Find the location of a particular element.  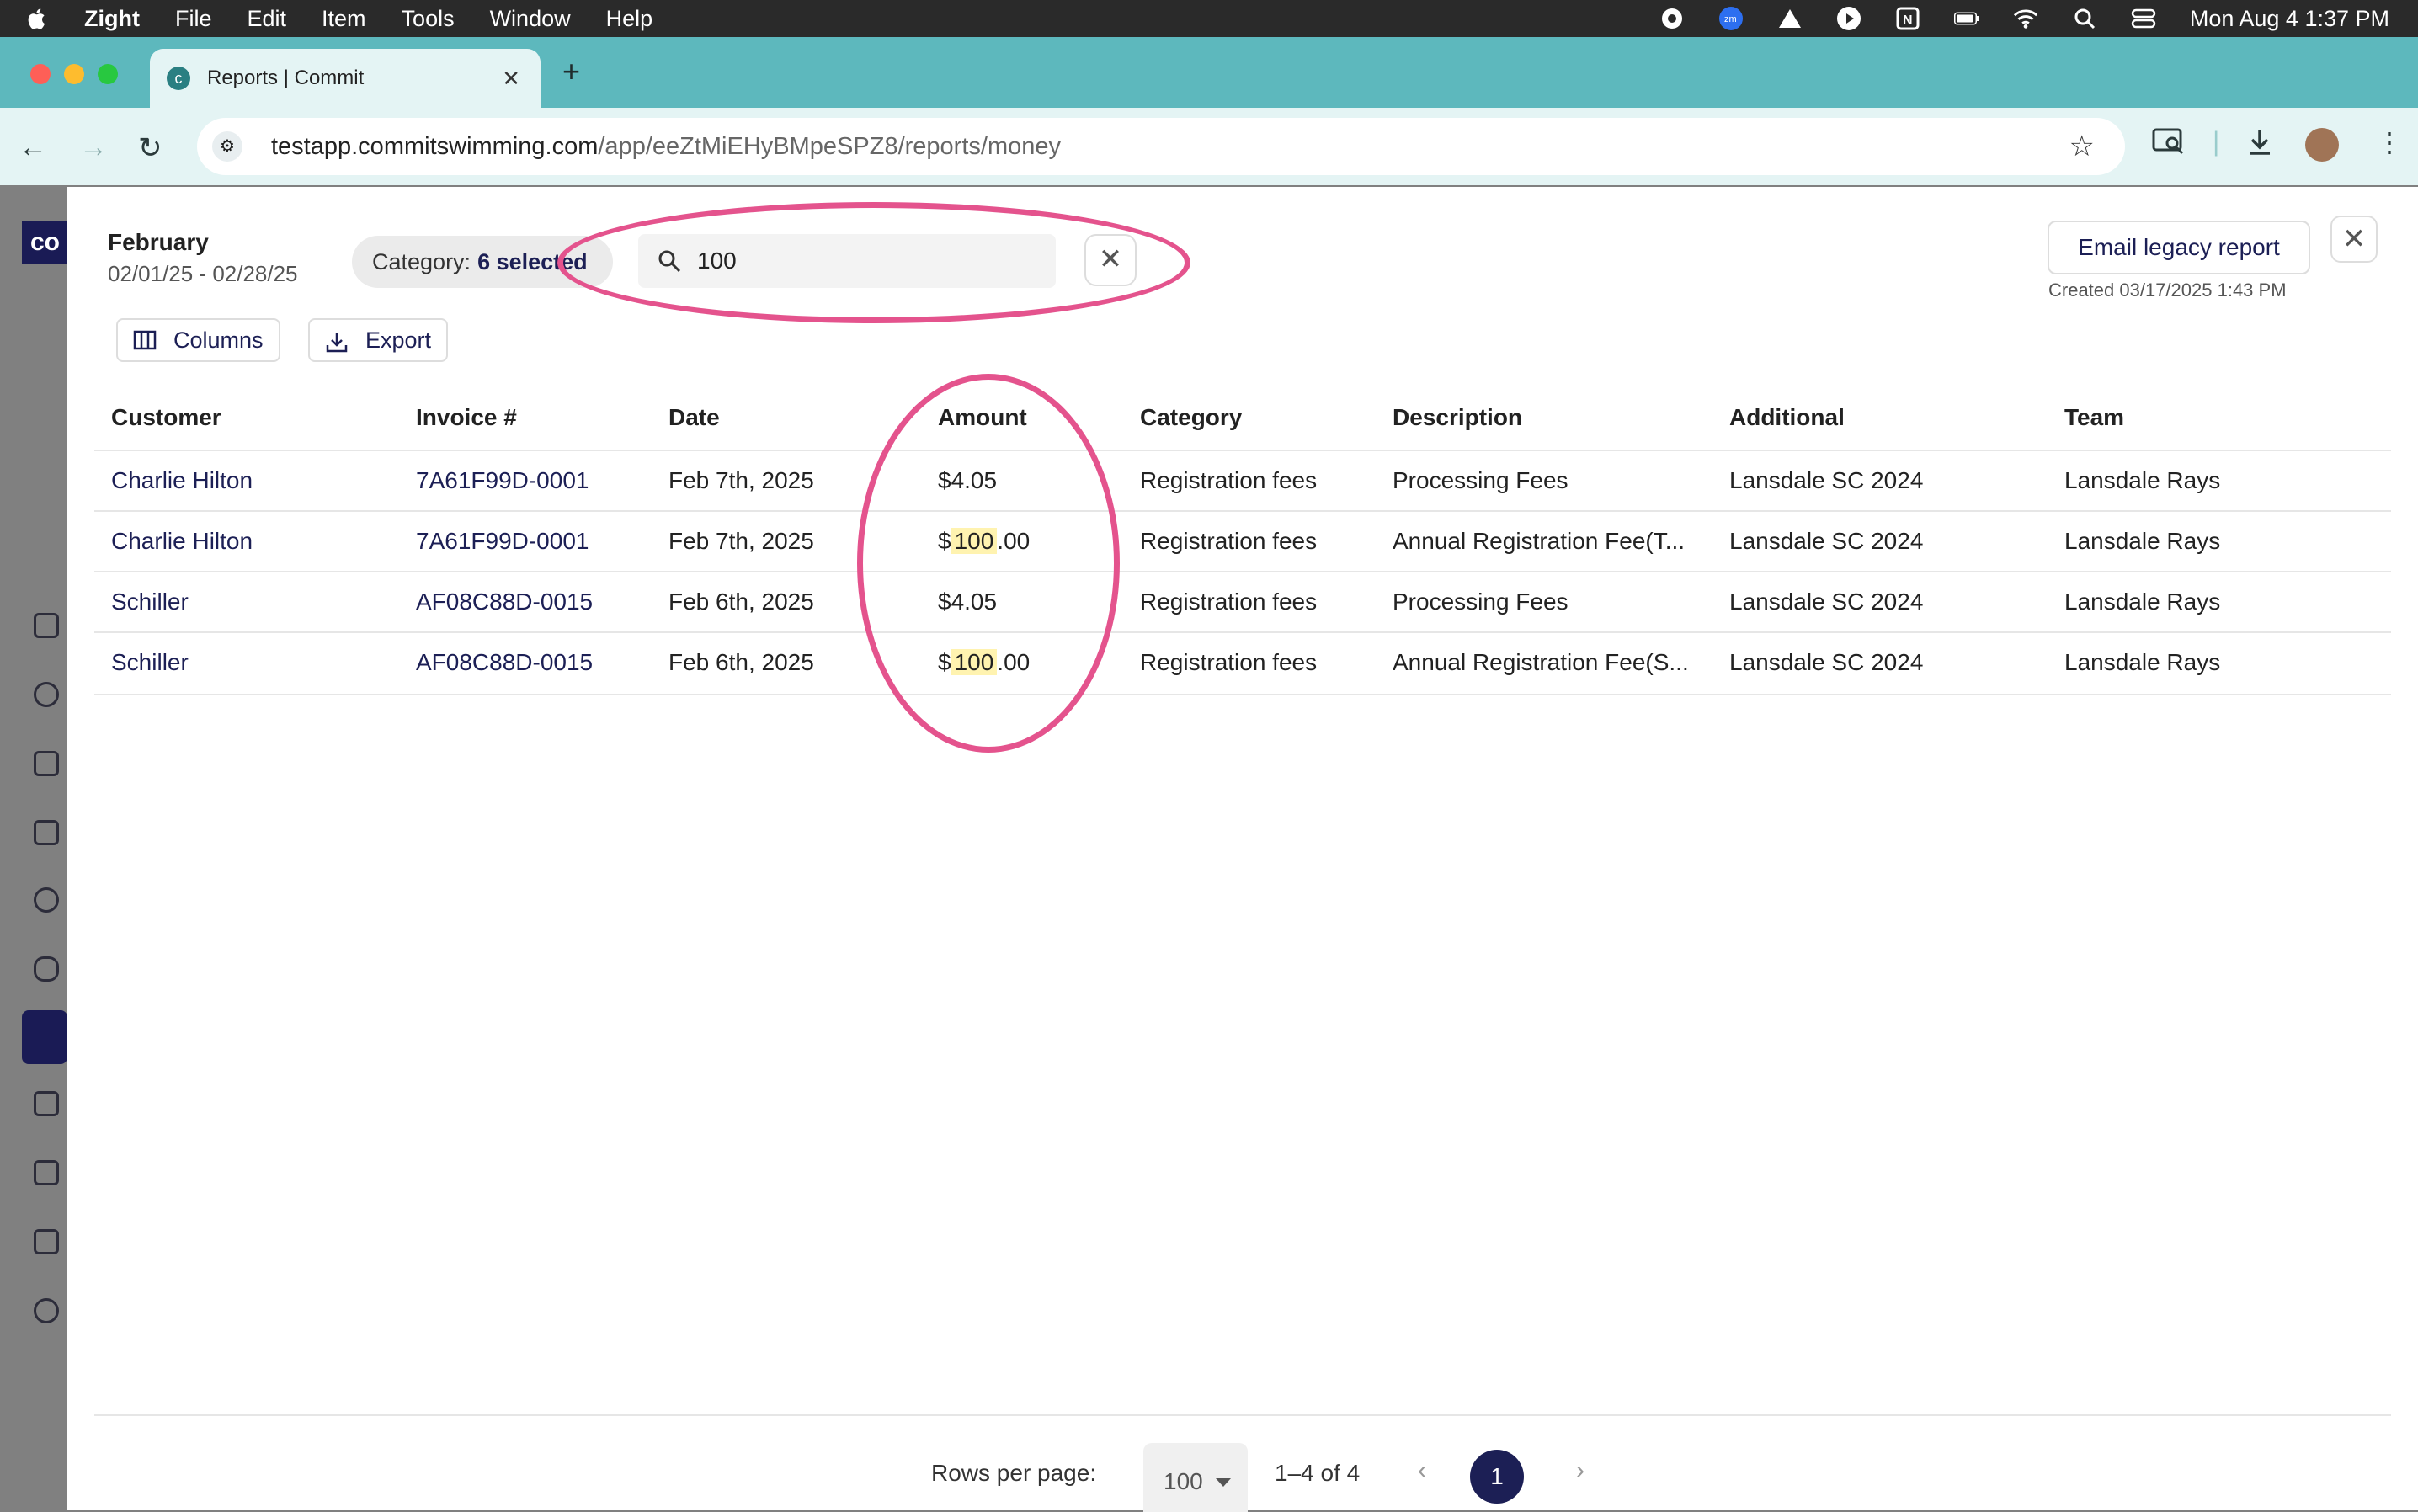

reports-nav-item is located at coordinates (45, 1037).